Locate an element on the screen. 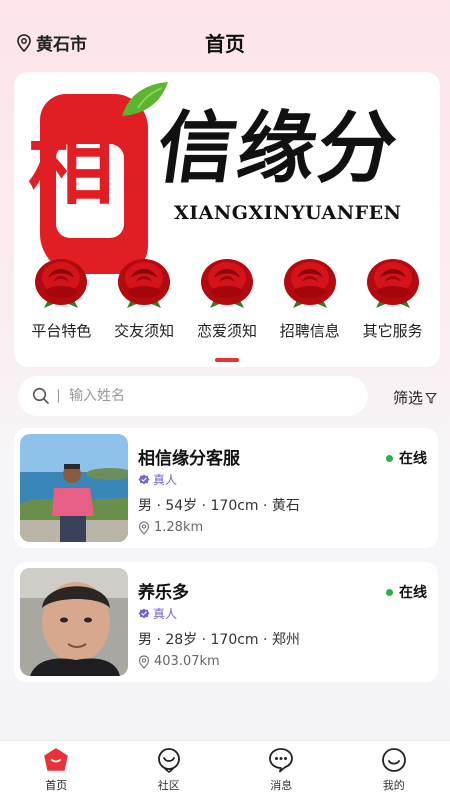 This screenshot has width=450, height=800. header: 黄石市 首页 is located at coordinates (225, 35).